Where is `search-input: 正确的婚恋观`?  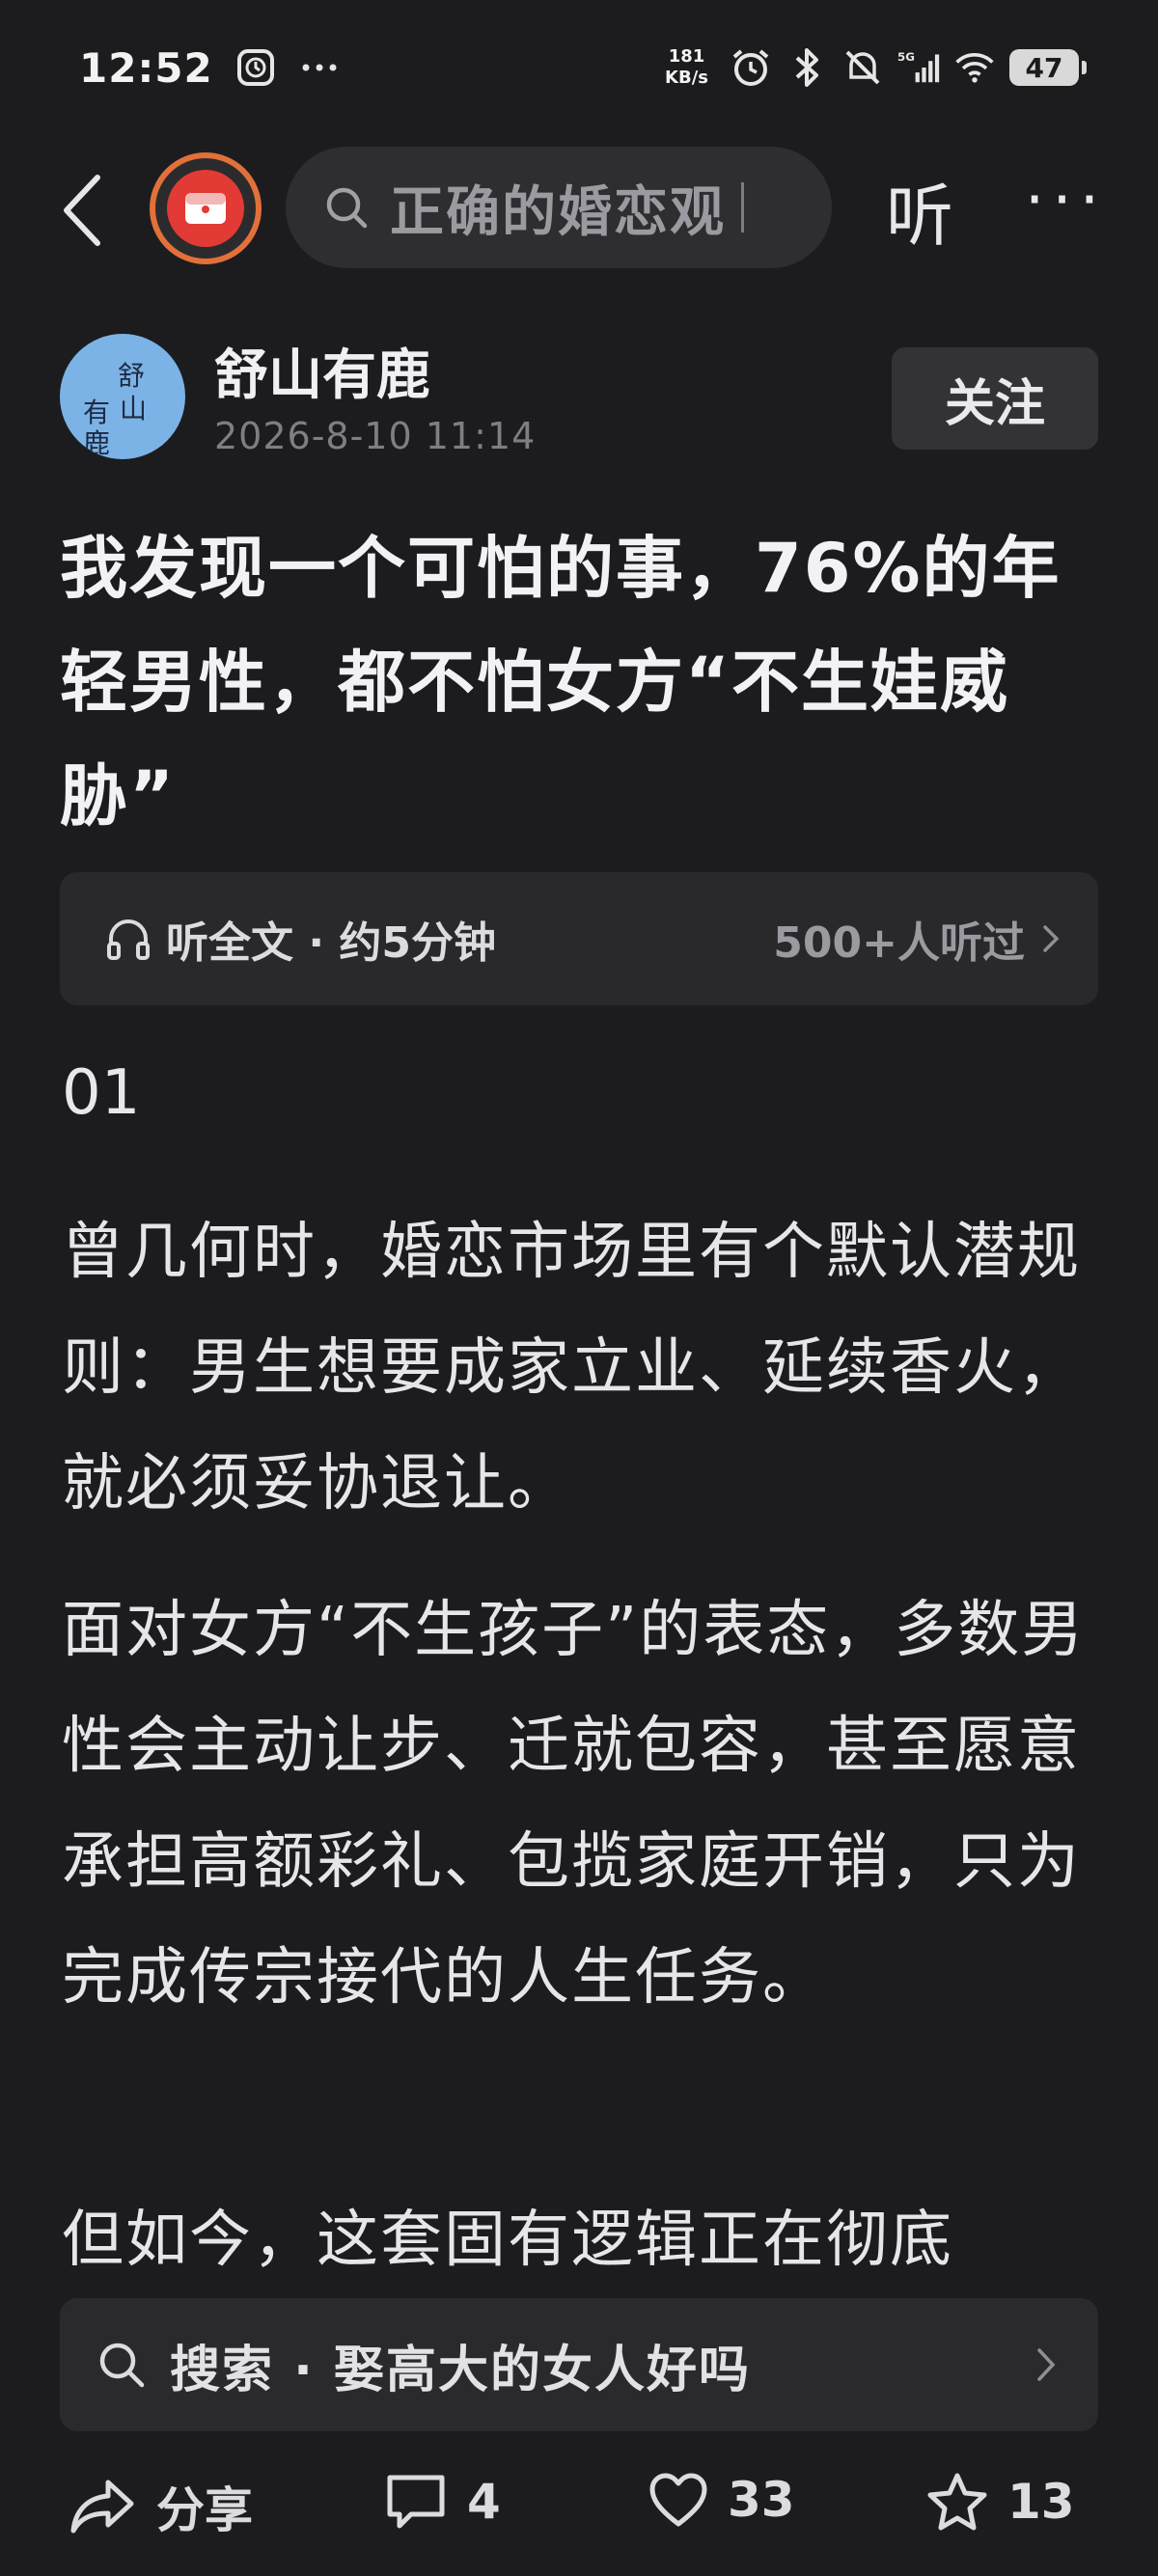 search-input: 正确的婚恋观 is located at coordinates (559, 208).